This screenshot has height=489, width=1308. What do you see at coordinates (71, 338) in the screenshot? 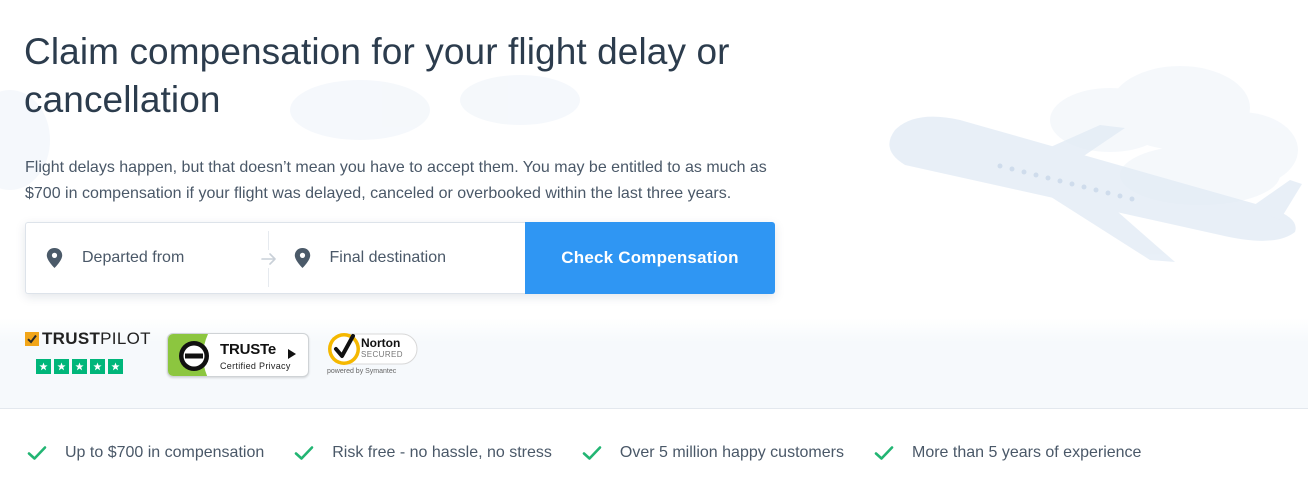
I see `trustpilot-name-bold: TRUST` at bounding box center [71, 338].